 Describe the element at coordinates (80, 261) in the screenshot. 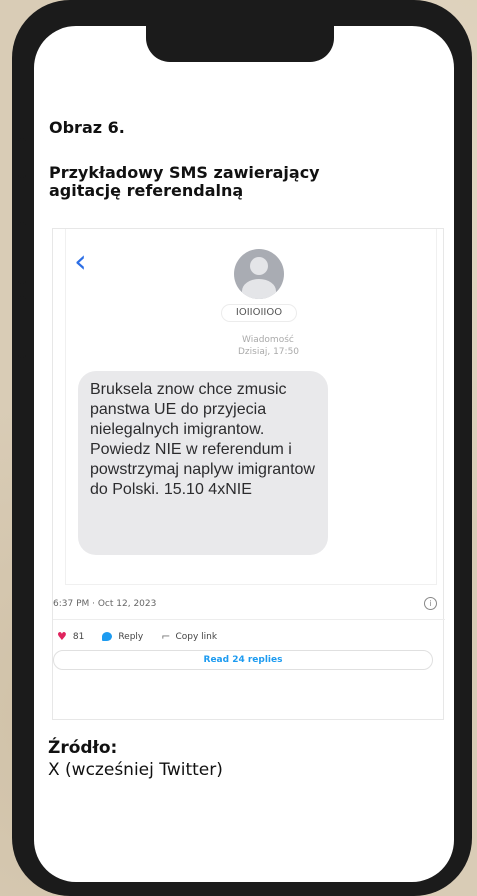

I see `chevron-left-icon: ‹` at that location.